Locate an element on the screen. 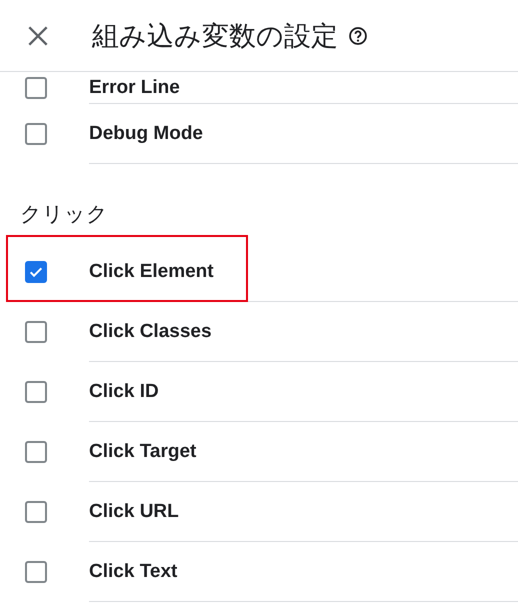  checkbox-label: Error Line is located at coordinates (134, 87).